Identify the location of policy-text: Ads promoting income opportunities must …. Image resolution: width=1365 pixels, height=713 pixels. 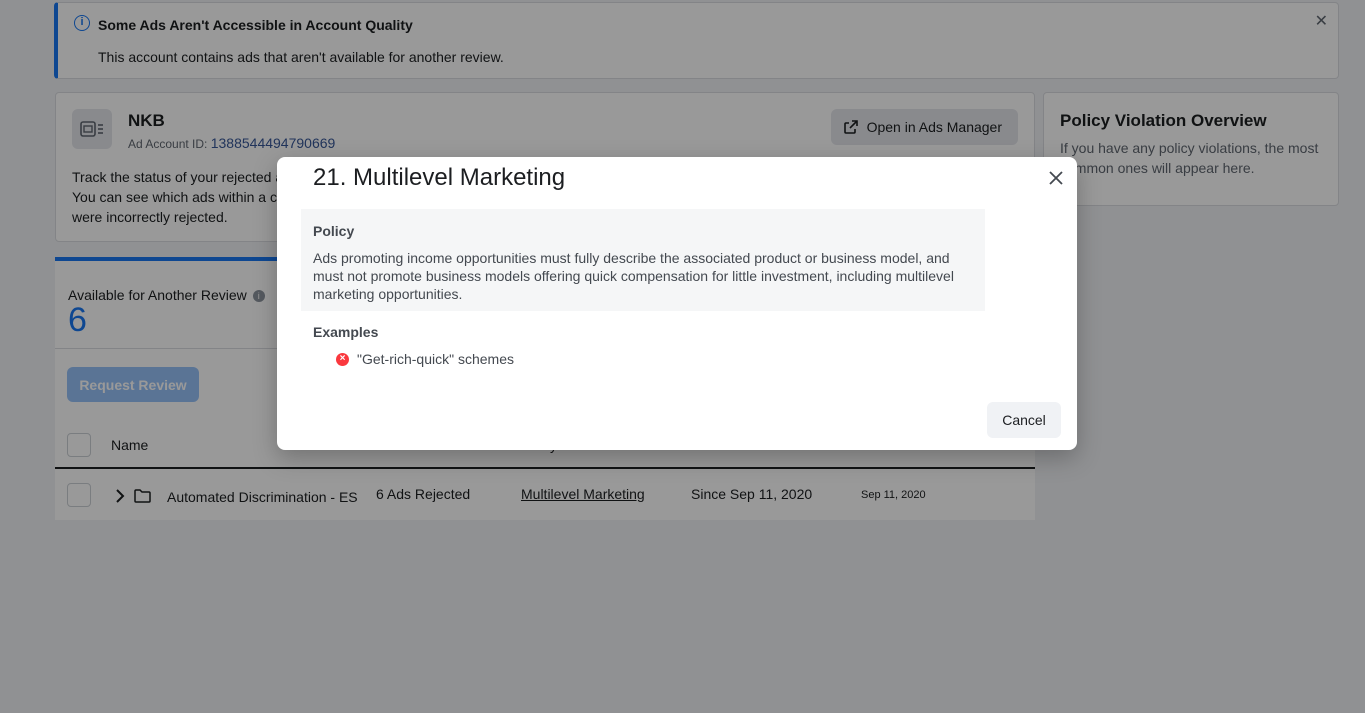
(633, 276).